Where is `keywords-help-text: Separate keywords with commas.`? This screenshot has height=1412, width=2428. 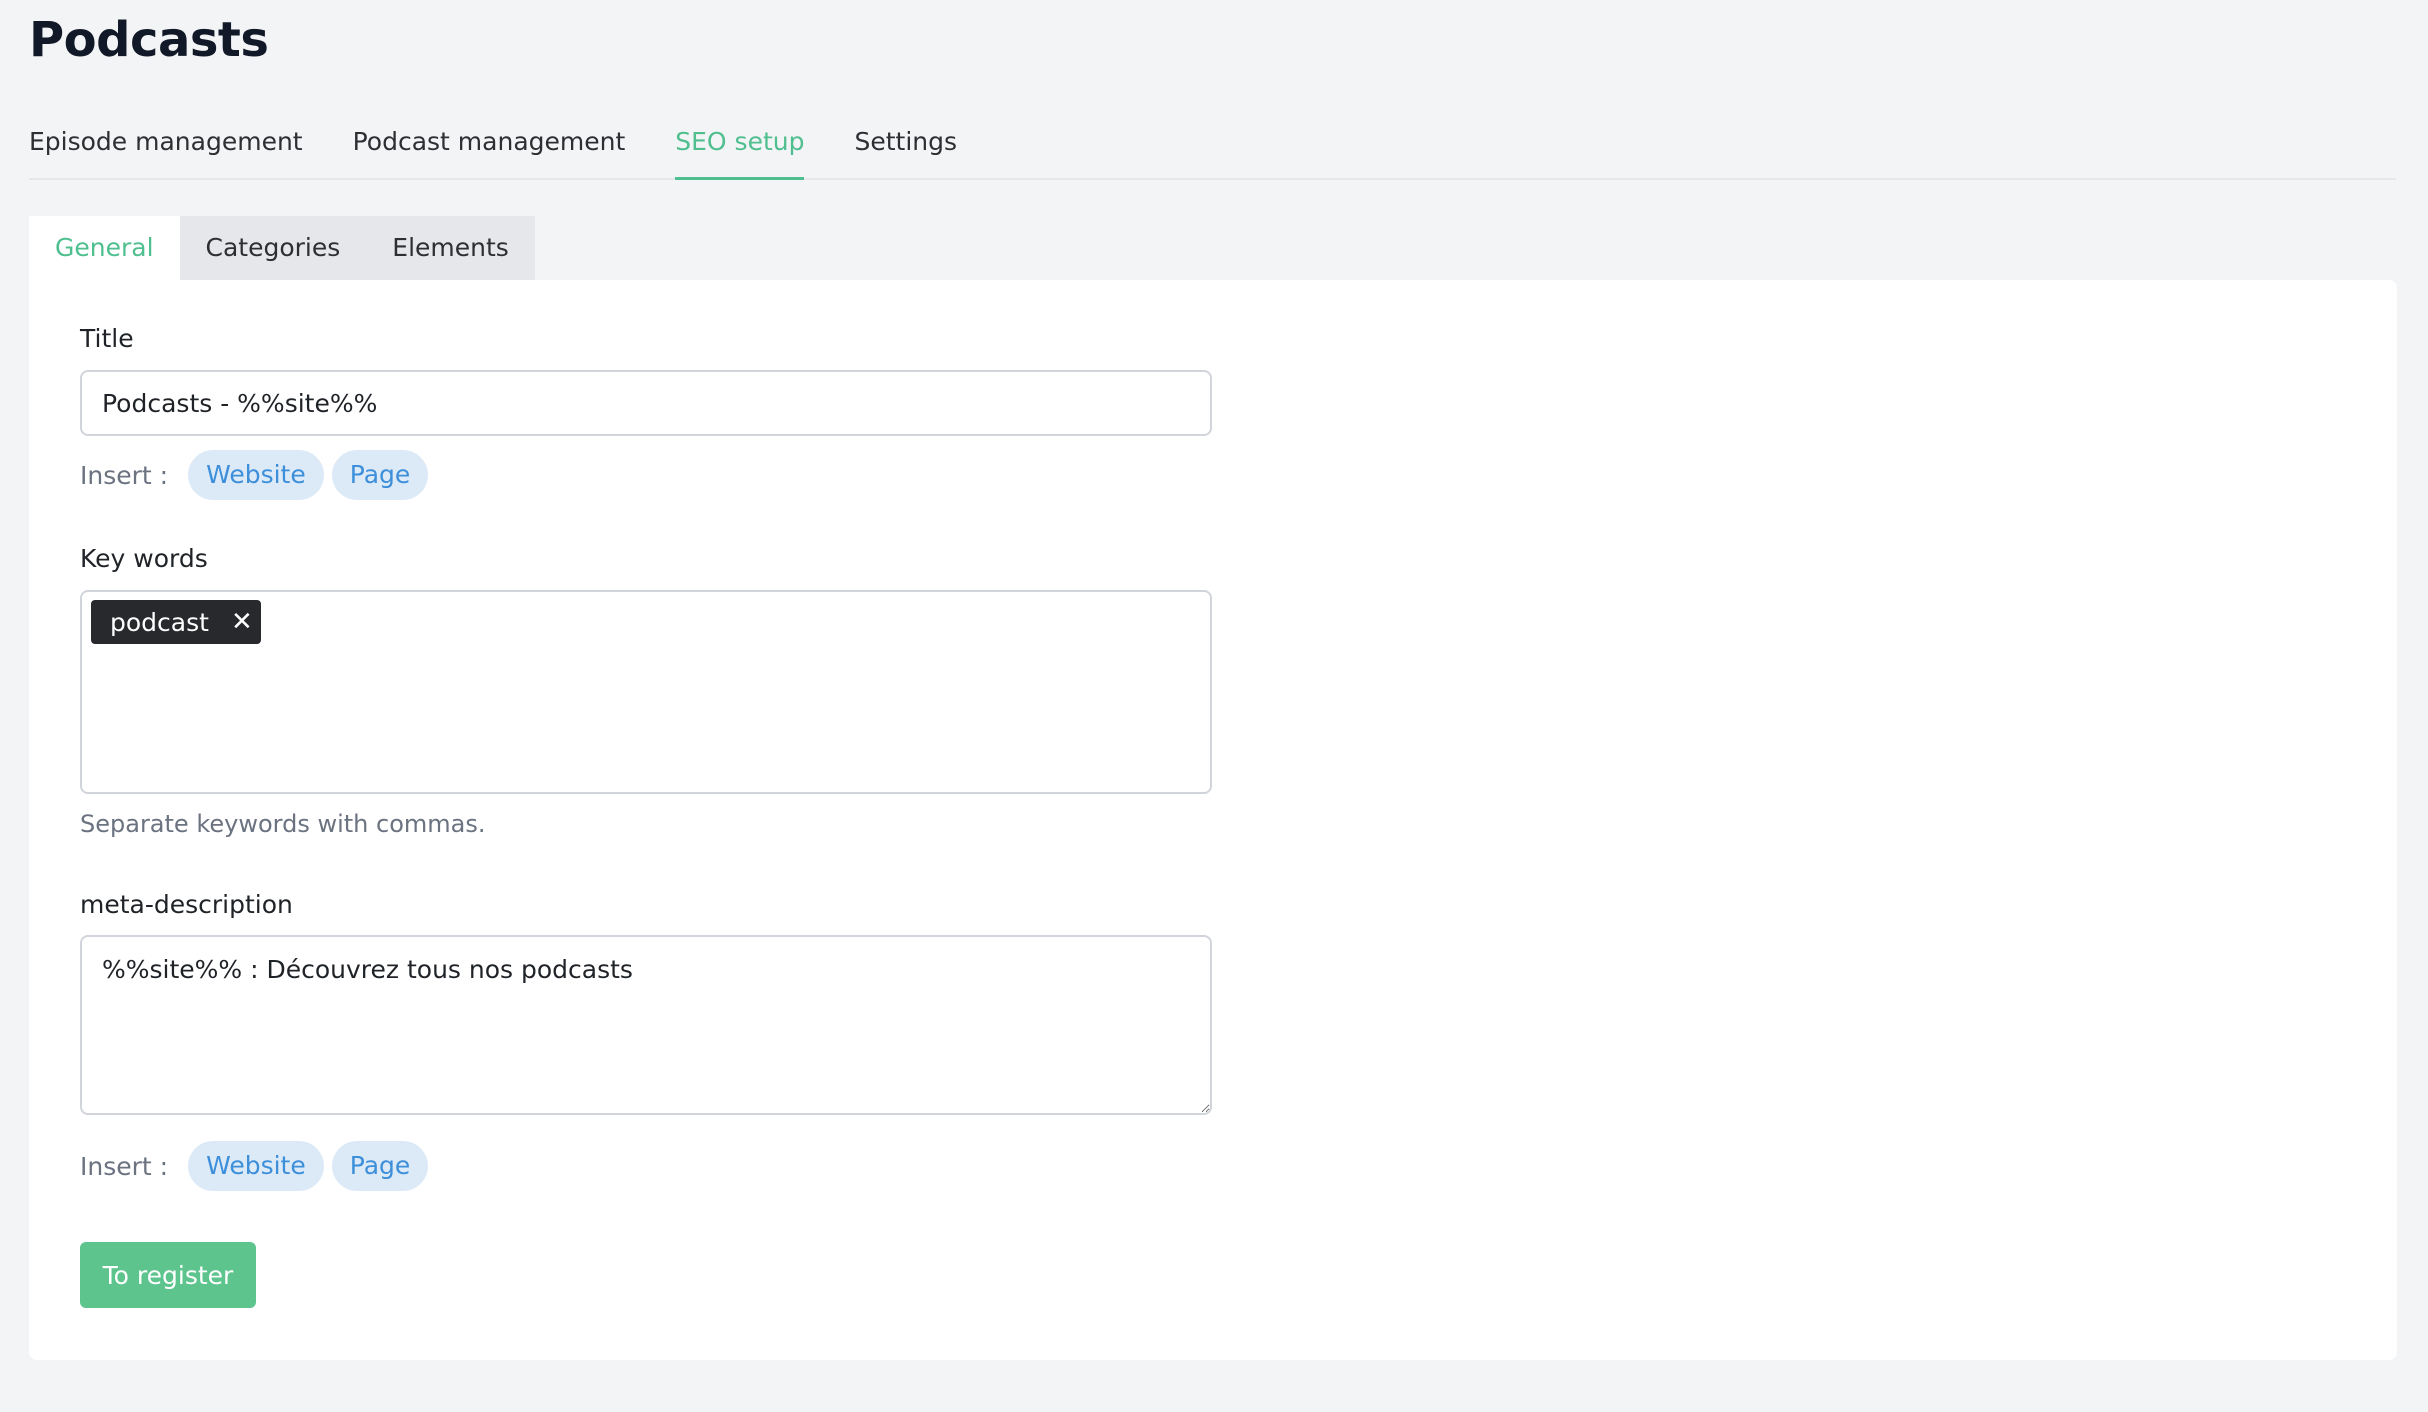
keywords-help-text: Separate keywords with commas. is located at coordinates (283, 824).